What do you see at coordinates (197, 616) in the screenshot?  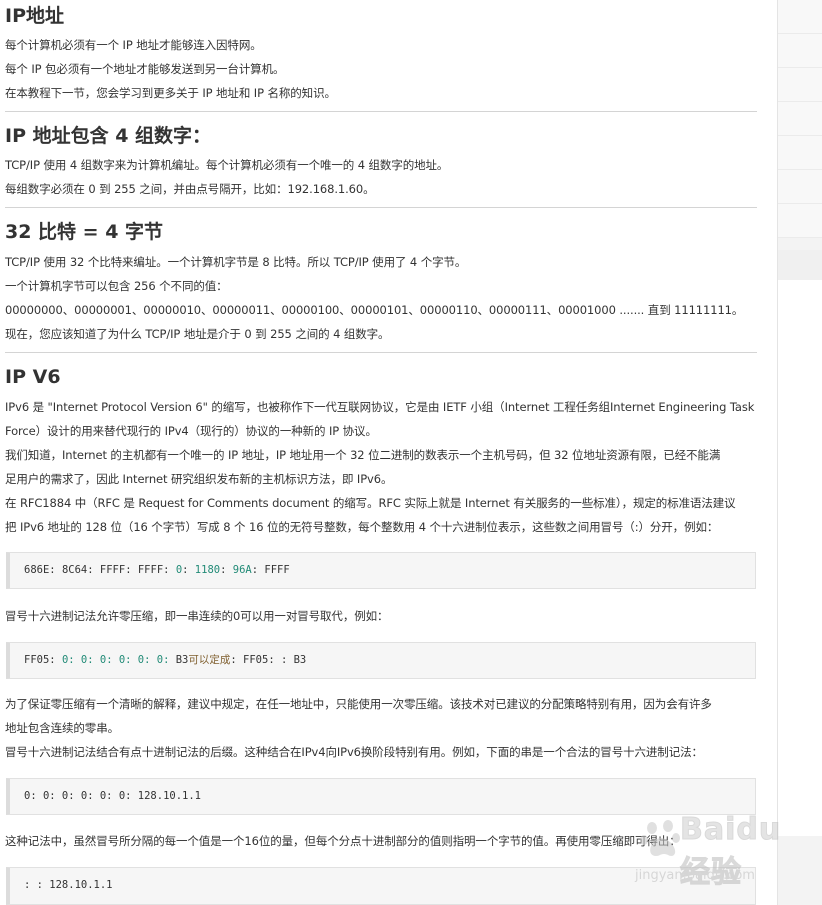 I see `paragraph: 冒号十六进制记法允许零压缩，即一串连续的0可以用一对冒号取代，例如：` at bounding box center [197, 616].